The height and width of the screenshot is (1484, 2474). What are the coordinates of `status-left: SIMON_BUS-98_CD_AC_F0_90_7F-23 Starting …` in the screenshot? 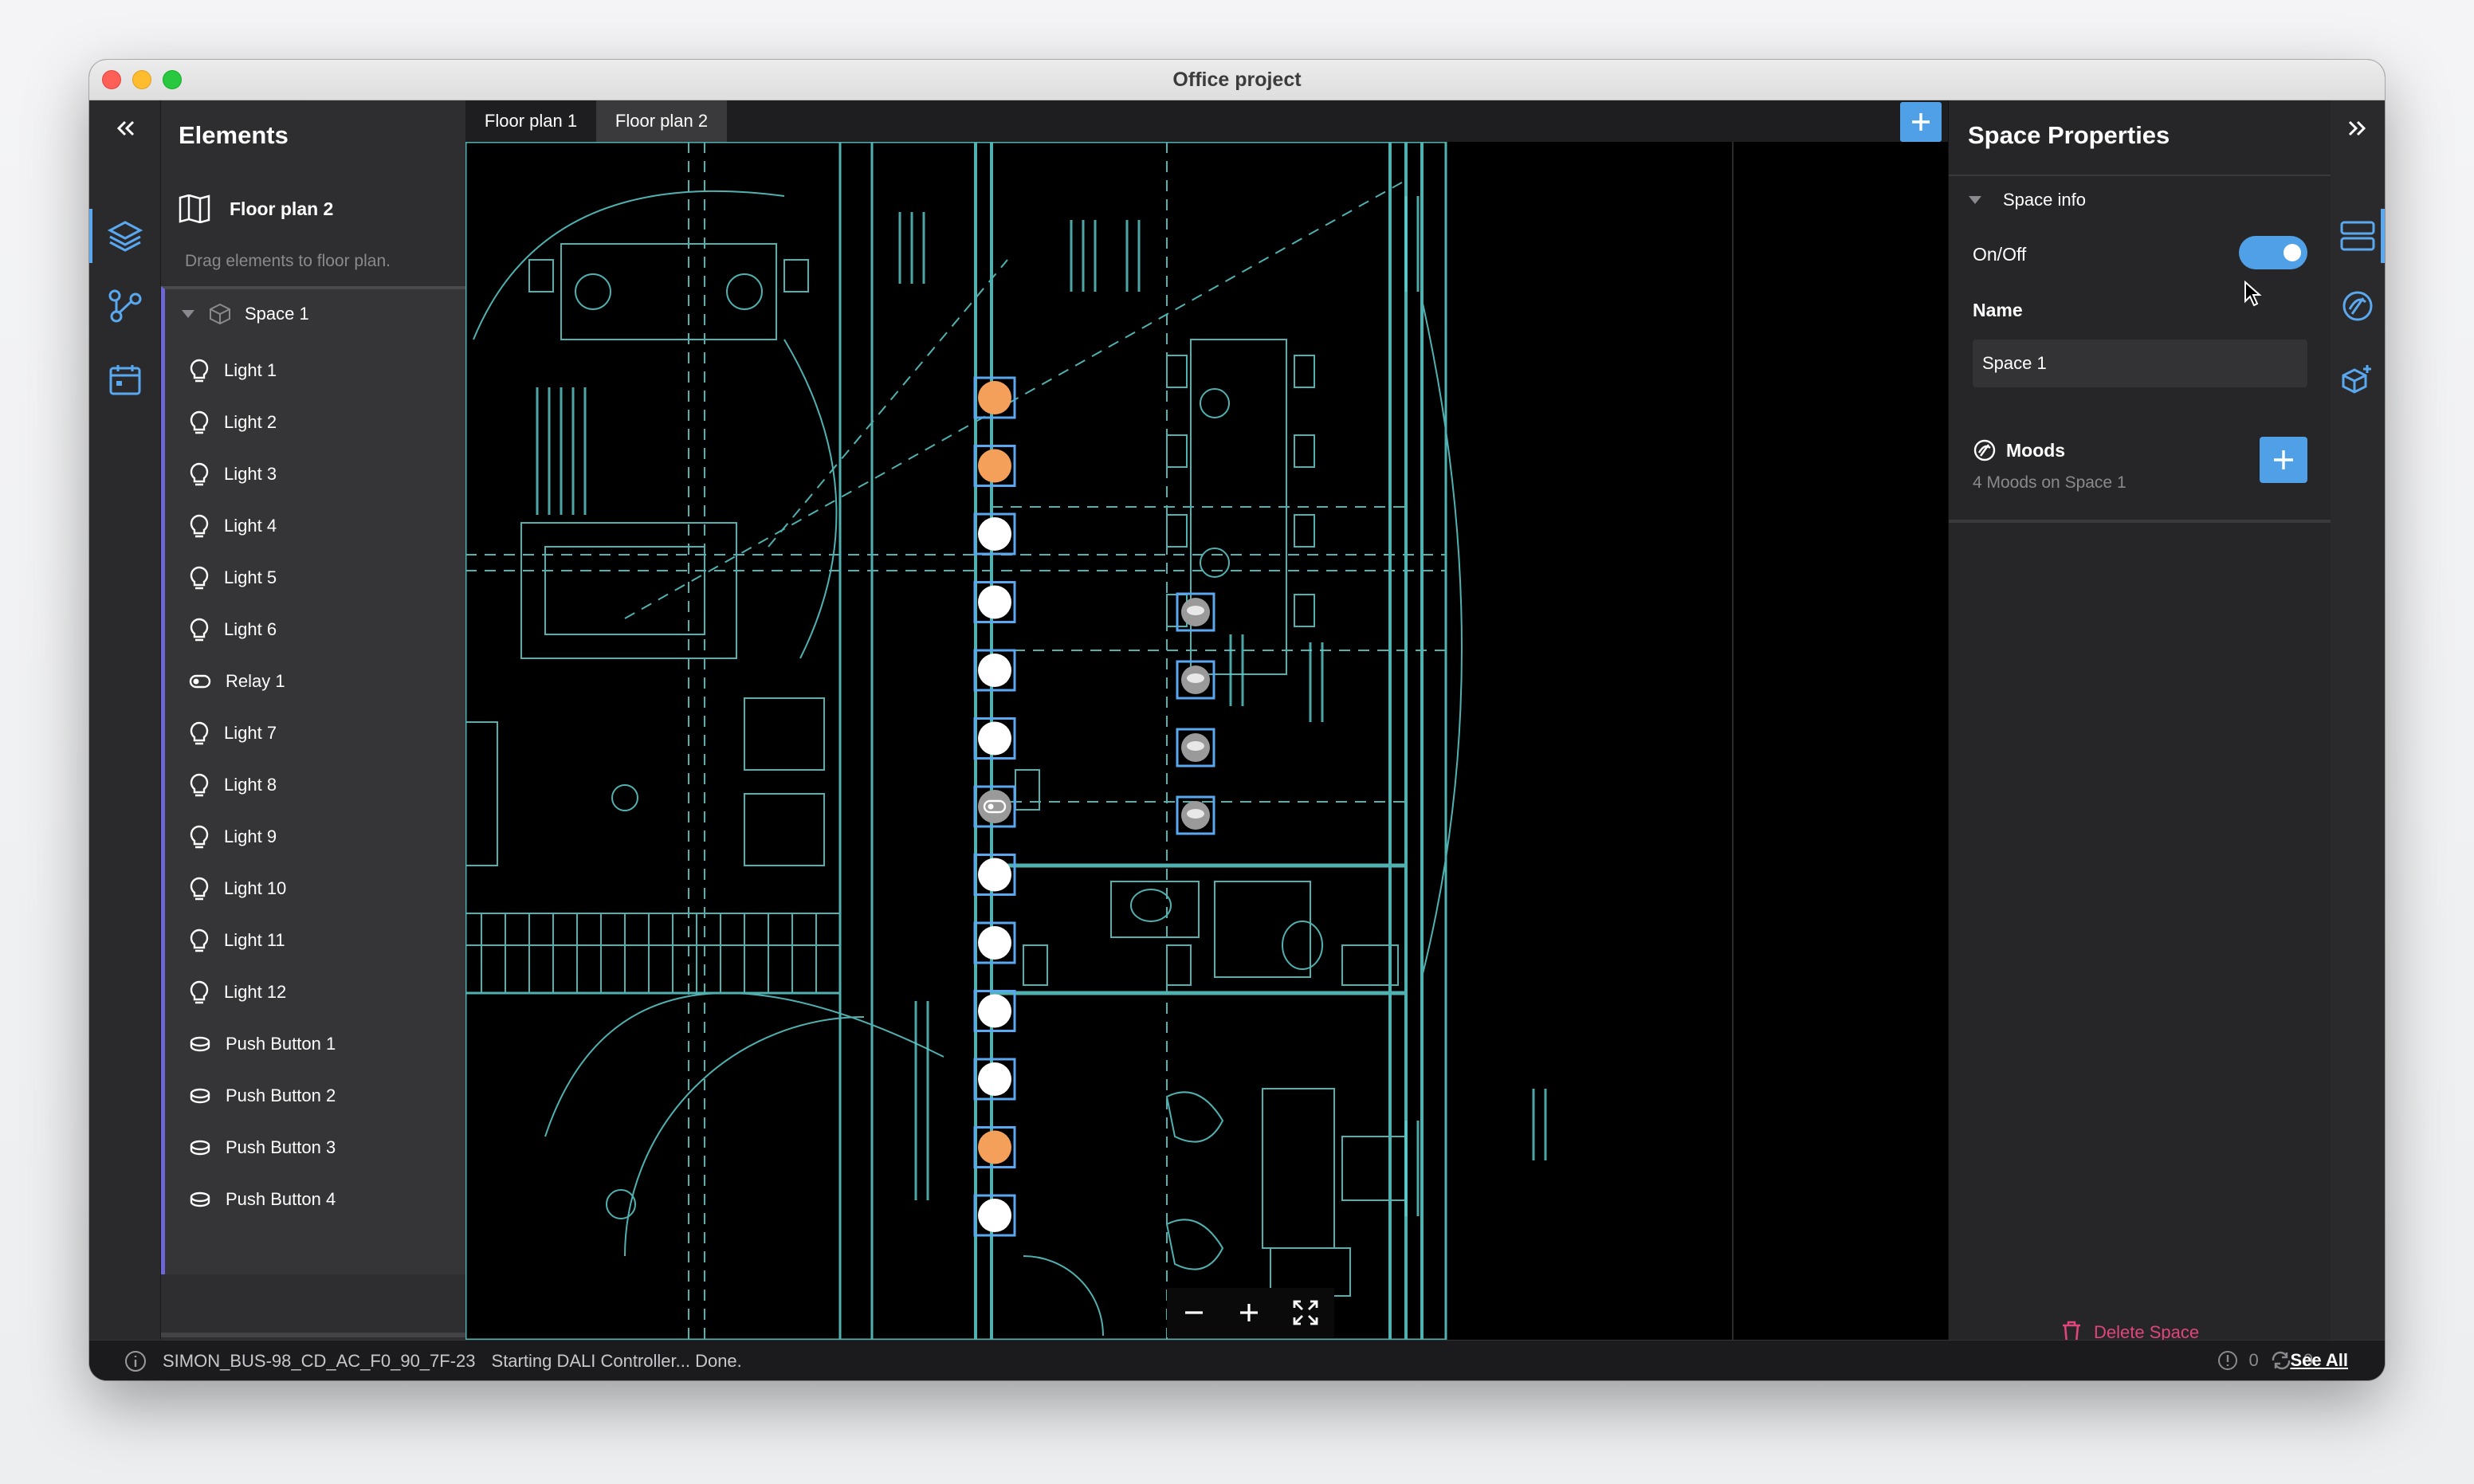 It's located at (433, 1361).